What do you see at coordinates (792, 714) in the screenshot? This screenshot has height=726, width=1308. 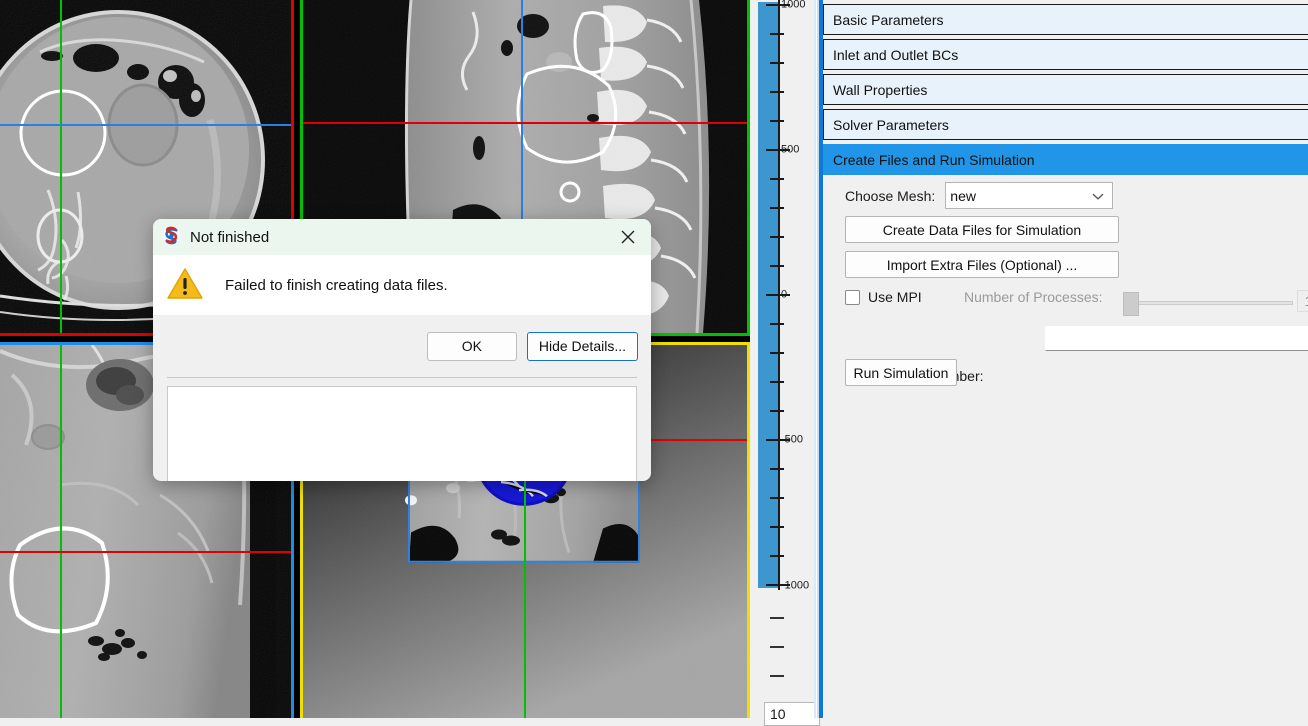 I see `window-level-value-input: 10` at bounding box center [792, 714].